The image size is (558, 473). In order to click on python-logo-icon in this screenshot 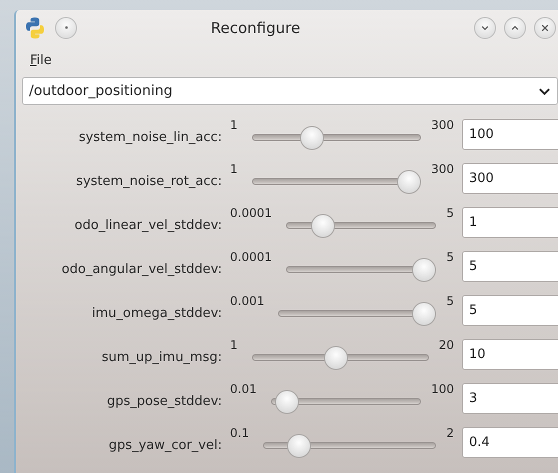, I will do `click(35, 28)`.